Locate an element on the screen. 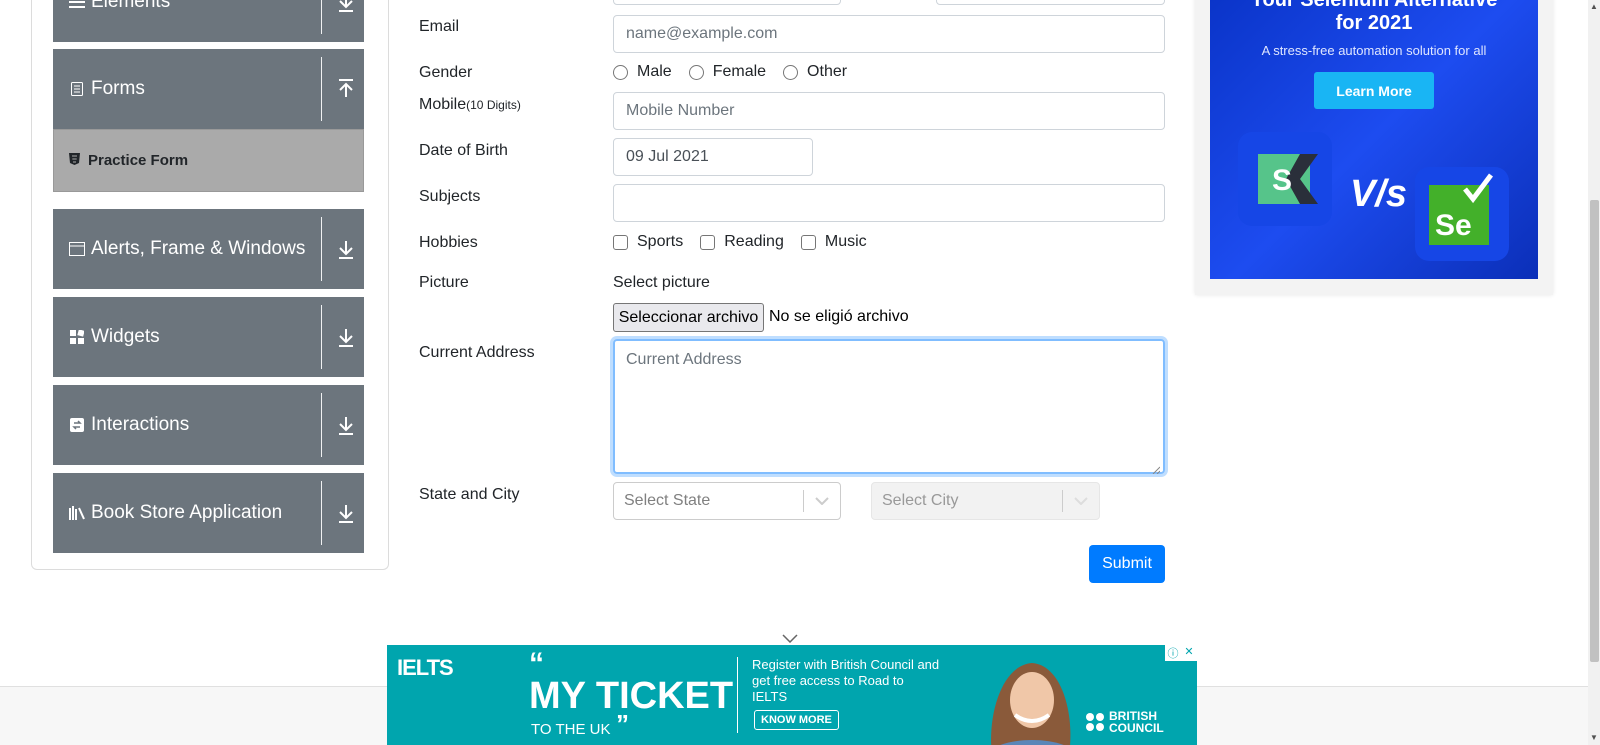 The height and width of the screenshot is (745, 1600). checkbox-label: Reading is located at coordinates (754, 241).